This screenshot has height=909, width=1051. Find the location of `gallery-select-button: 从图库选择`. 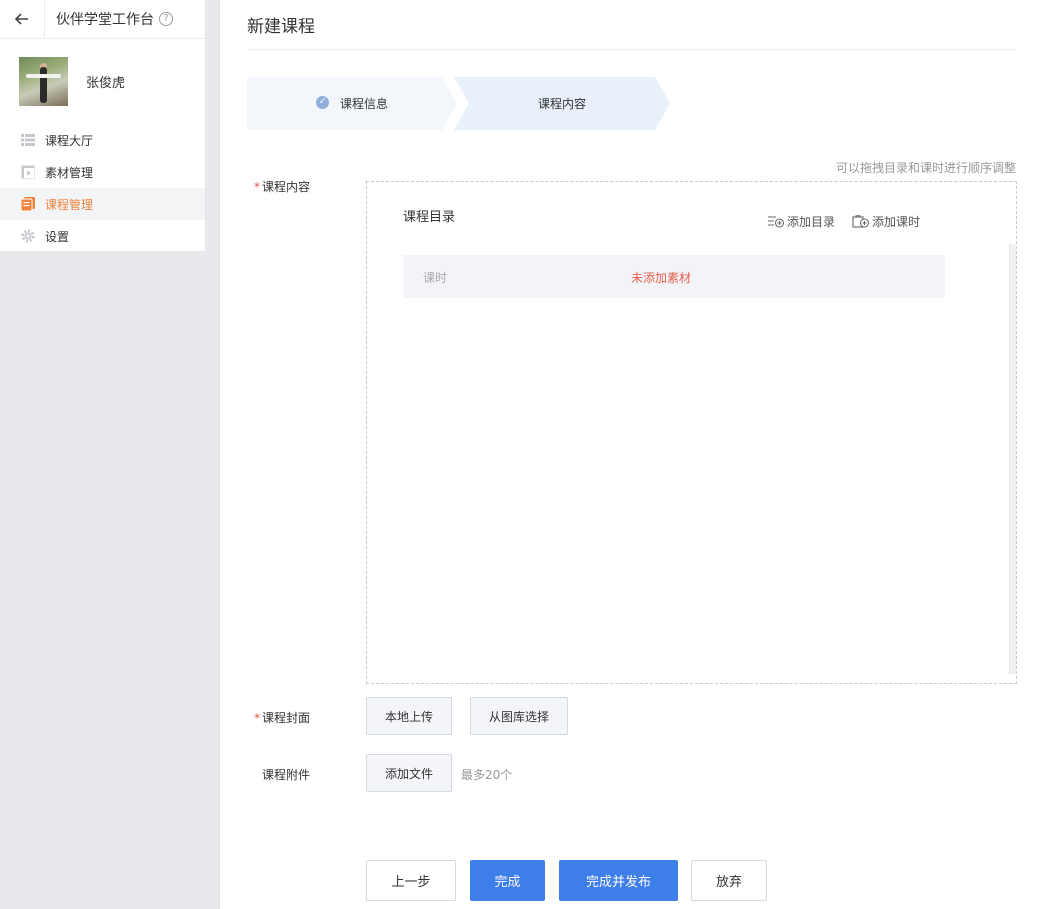

gallery-select-button: 从图库选择 is located at coordinates (519, 716).